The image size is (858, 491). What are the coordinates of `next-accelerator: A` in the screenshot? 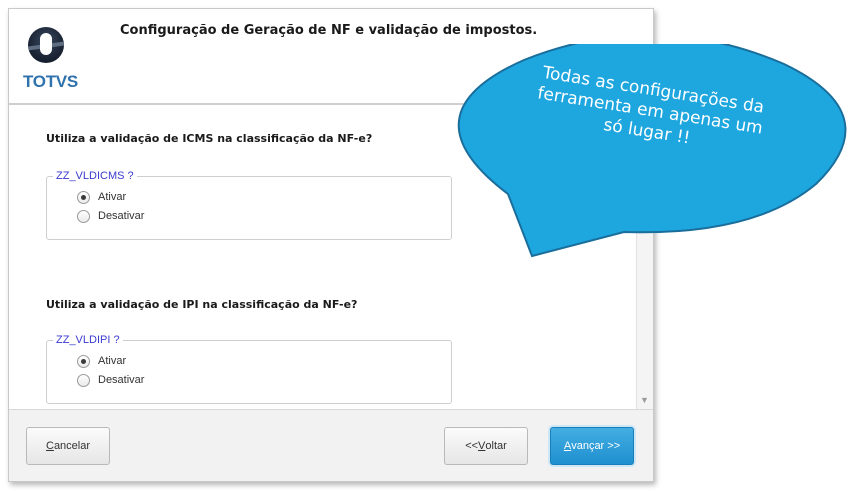 It's located at (567, 446).